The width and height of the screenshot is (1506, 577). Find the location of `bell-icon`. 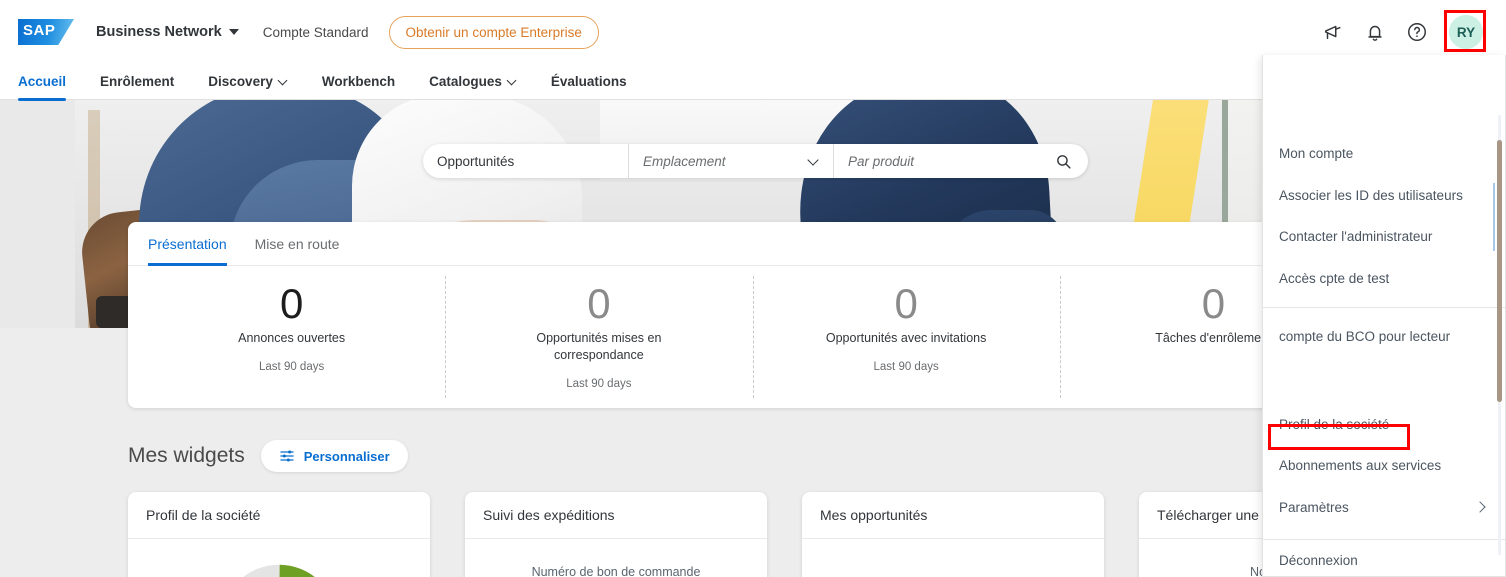

bell-icon is located at coordinates (1375, 32).